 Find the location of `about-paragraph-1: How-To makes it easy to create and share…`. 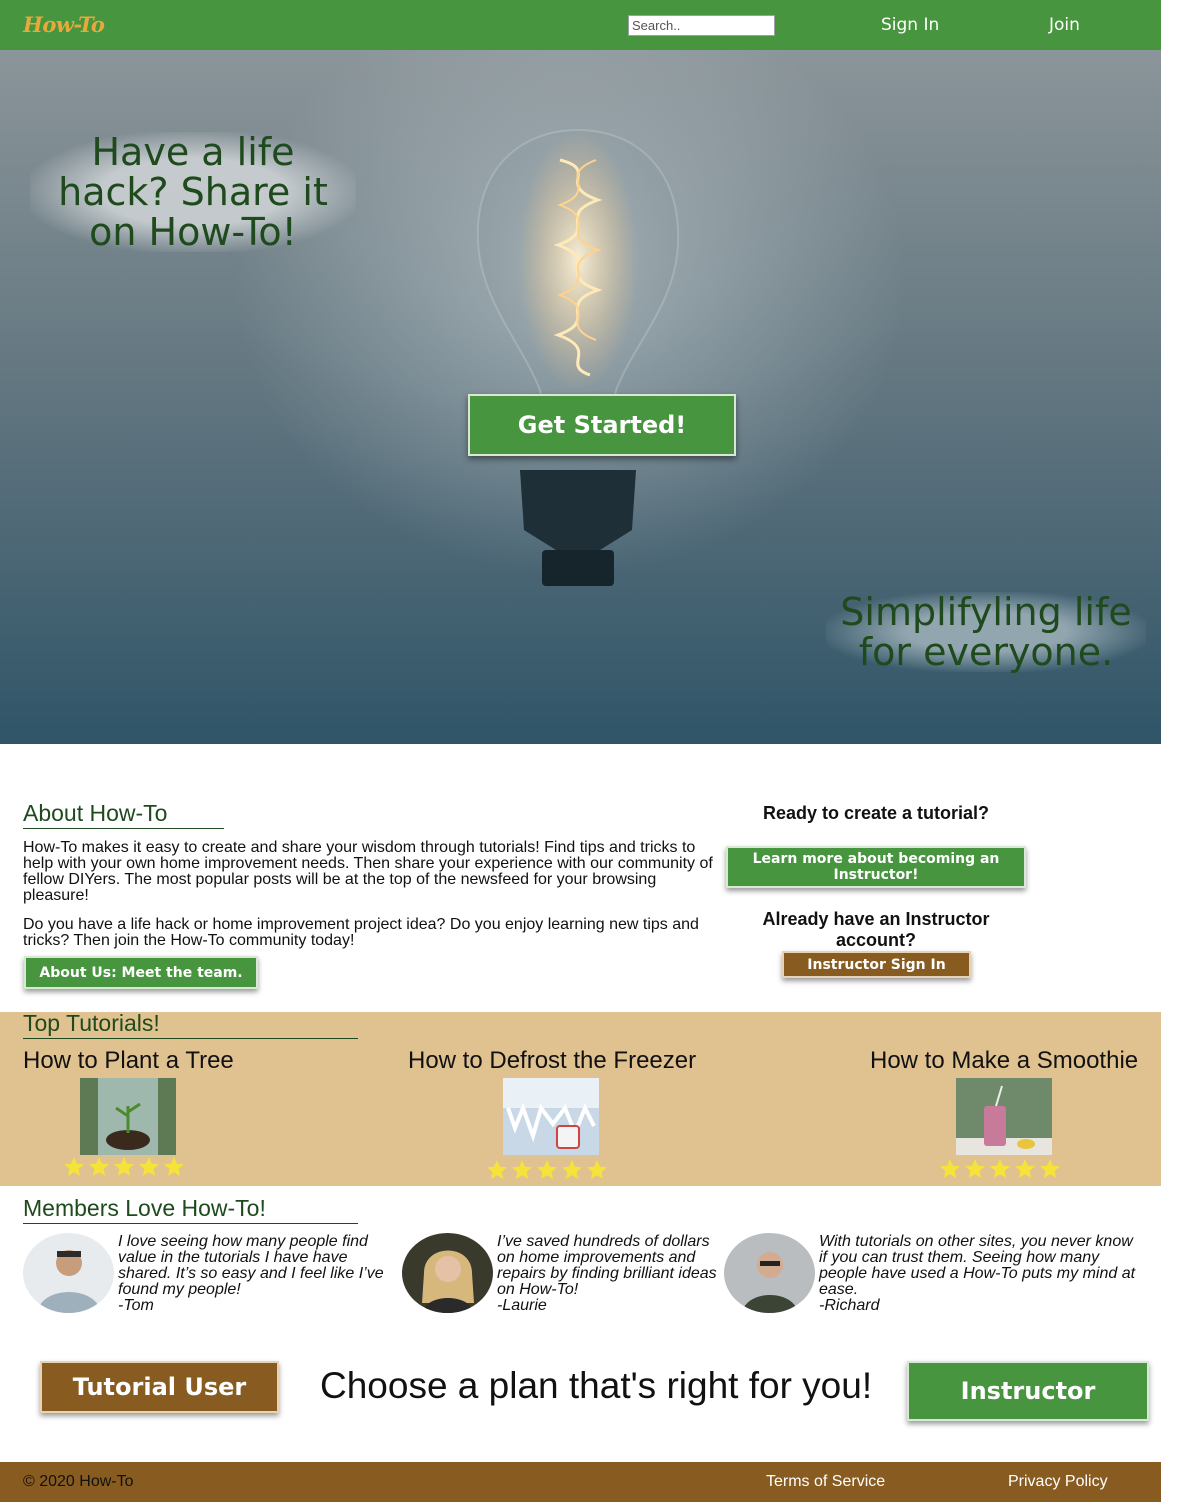

about-paragraph-1: How-To makes it easy to create and share… is located at coordinates (368, 871).